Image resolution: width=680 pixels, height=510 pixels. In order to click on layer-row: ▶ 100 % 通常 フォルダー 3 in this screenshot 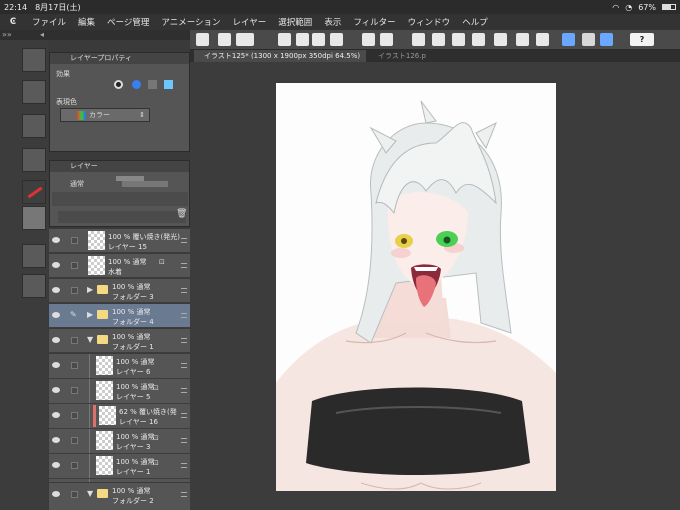, I will do `click(119, 291)`.